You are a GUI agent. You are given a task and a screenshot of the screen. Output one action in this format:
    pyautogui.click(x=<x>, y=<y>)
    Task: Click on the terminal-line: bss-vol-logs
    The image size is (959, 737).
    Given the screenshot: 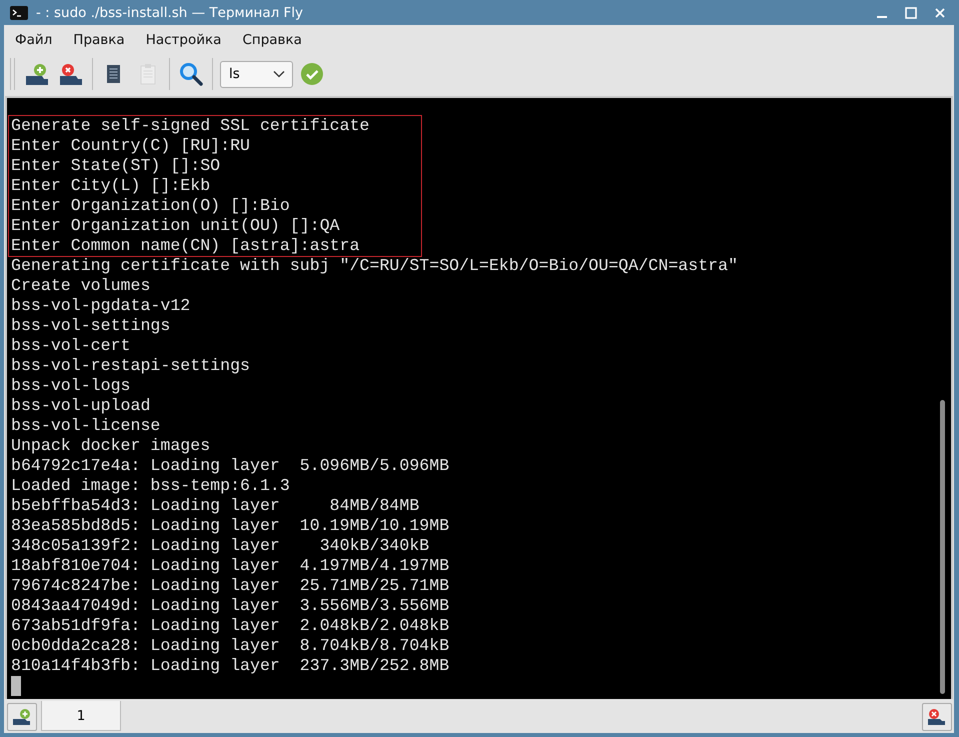 What is the action you would take?
    pyautogui.click(x=71, y=386)
    